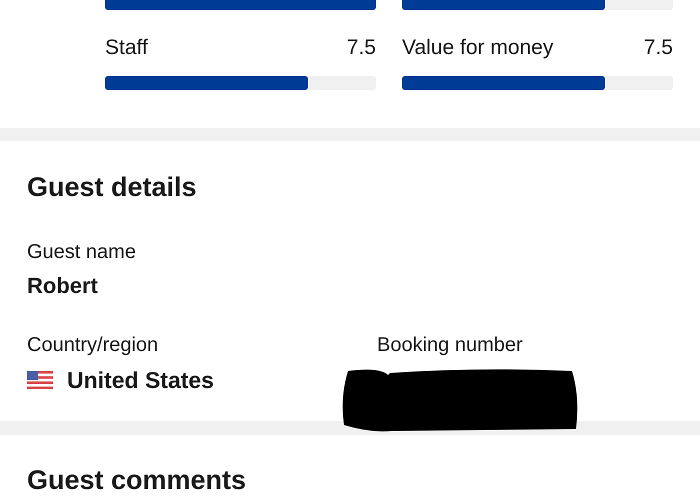 The image size is (700, 500). I want to click on section-heading: Guest details, so click(112, 187).